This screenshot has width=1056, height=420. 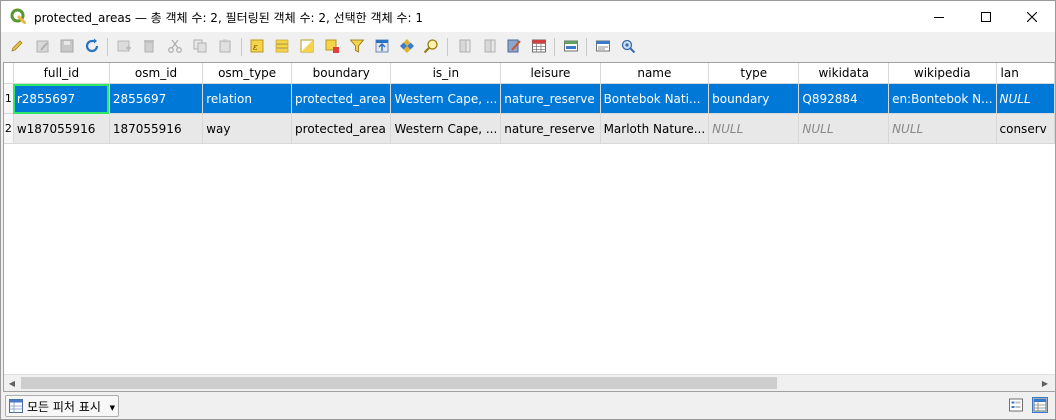 I want to click on maximize-icon, so click(x=986, y=16).